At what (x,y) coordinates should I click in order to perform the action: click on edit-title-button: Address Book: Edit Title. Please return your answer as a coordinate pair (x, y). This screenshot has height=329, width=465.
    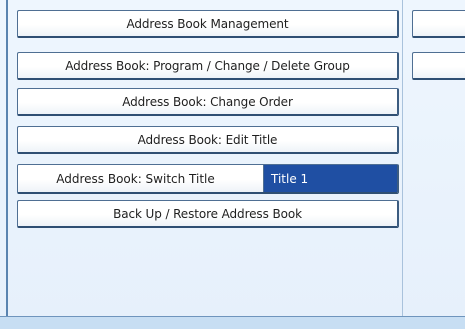
    Looking at the image, I should click on (208, 140).